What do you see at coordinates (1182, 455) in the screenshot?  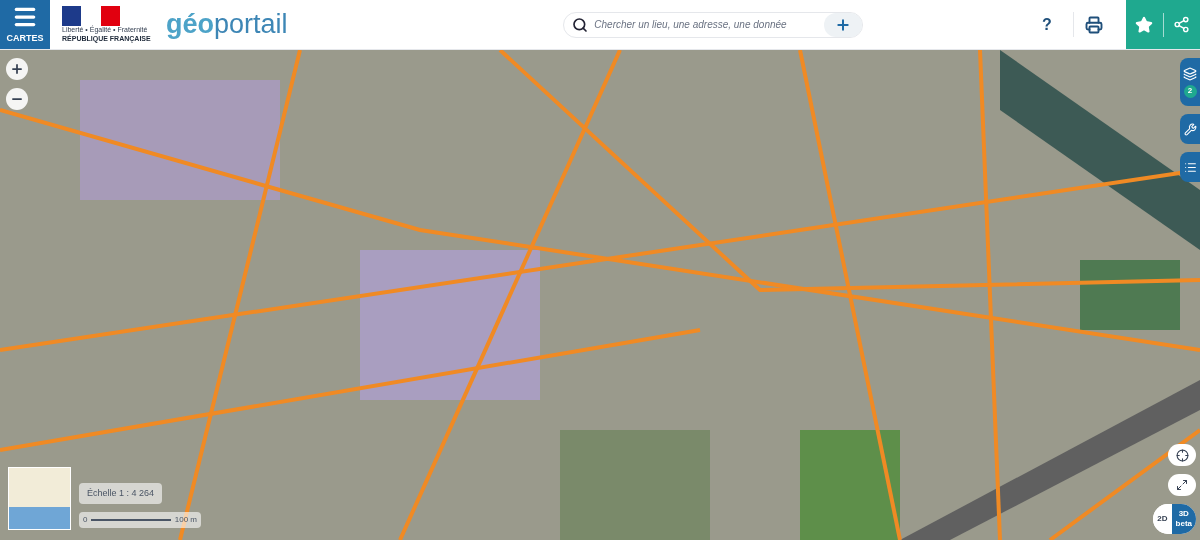 I see `crosshair-icon` at bounding box center [1182, 455].